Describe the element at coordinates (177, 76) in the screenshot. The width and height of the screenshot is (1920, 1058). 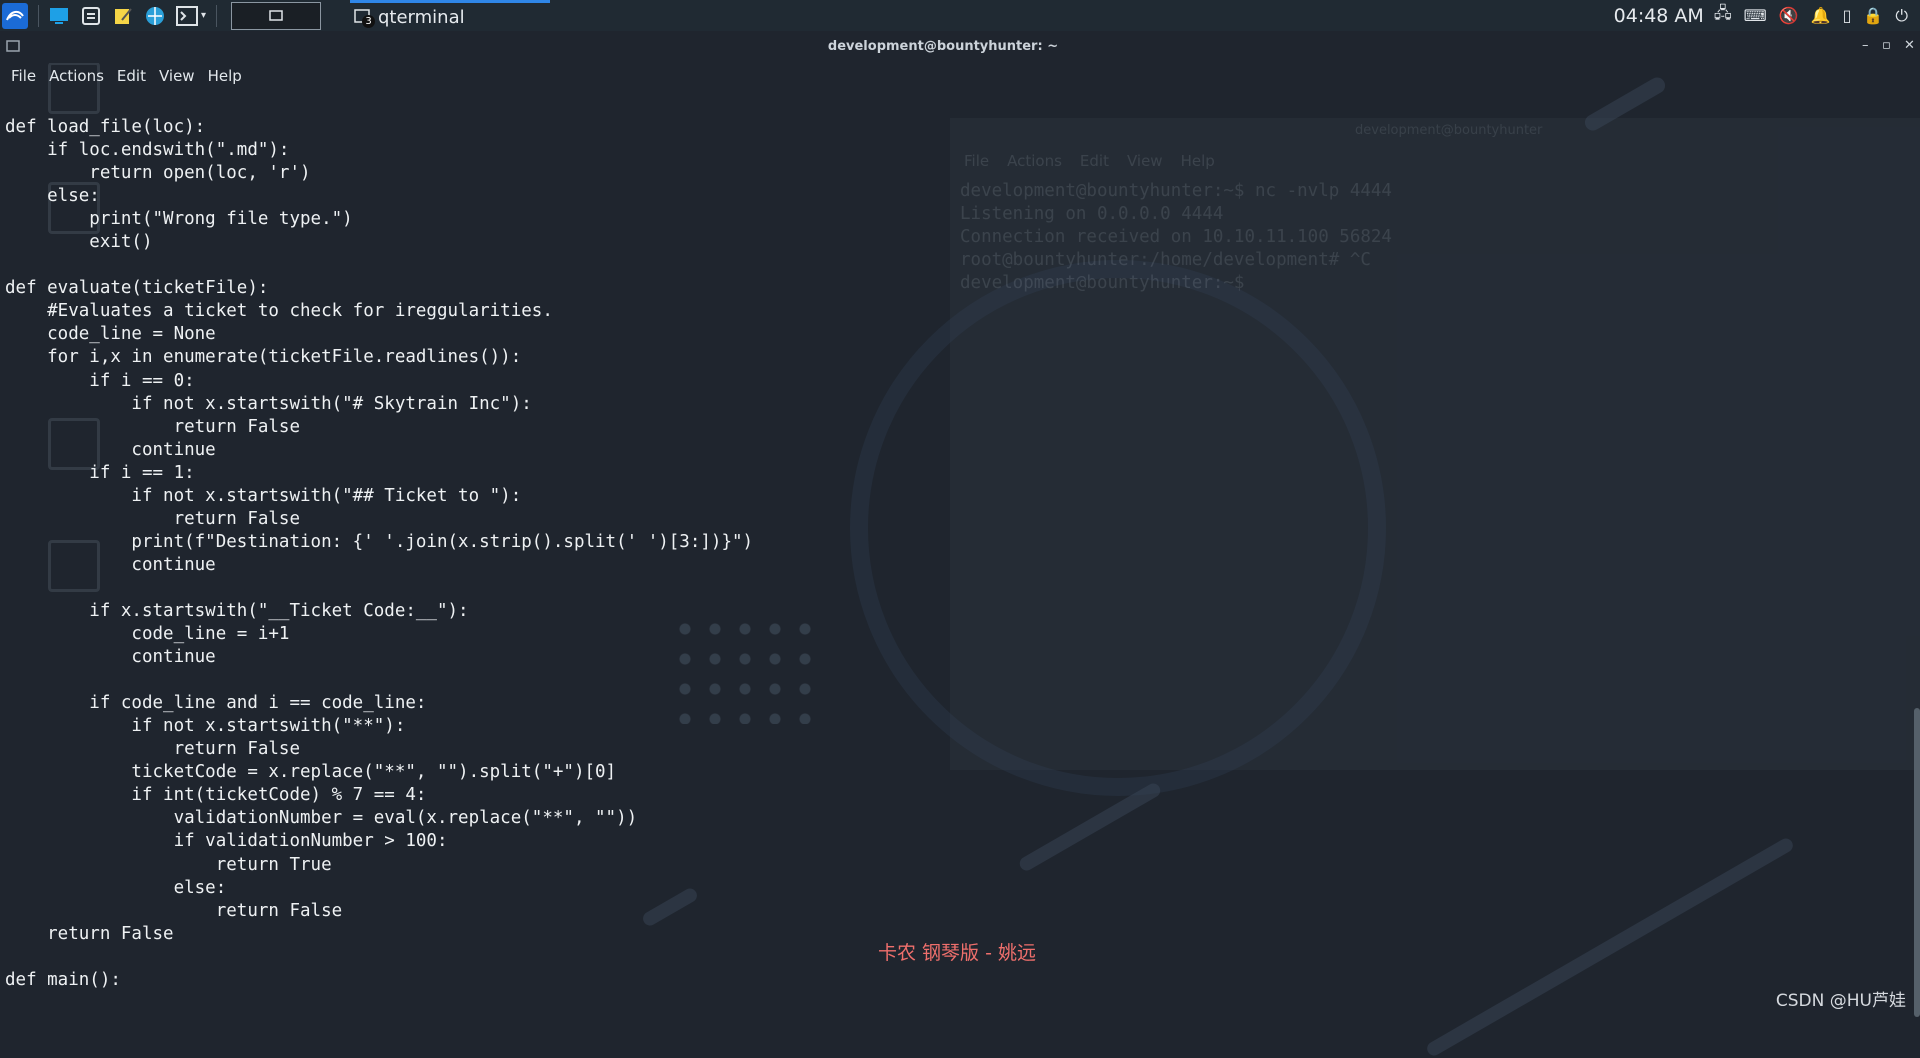
I see `menu-view: View` at that location.